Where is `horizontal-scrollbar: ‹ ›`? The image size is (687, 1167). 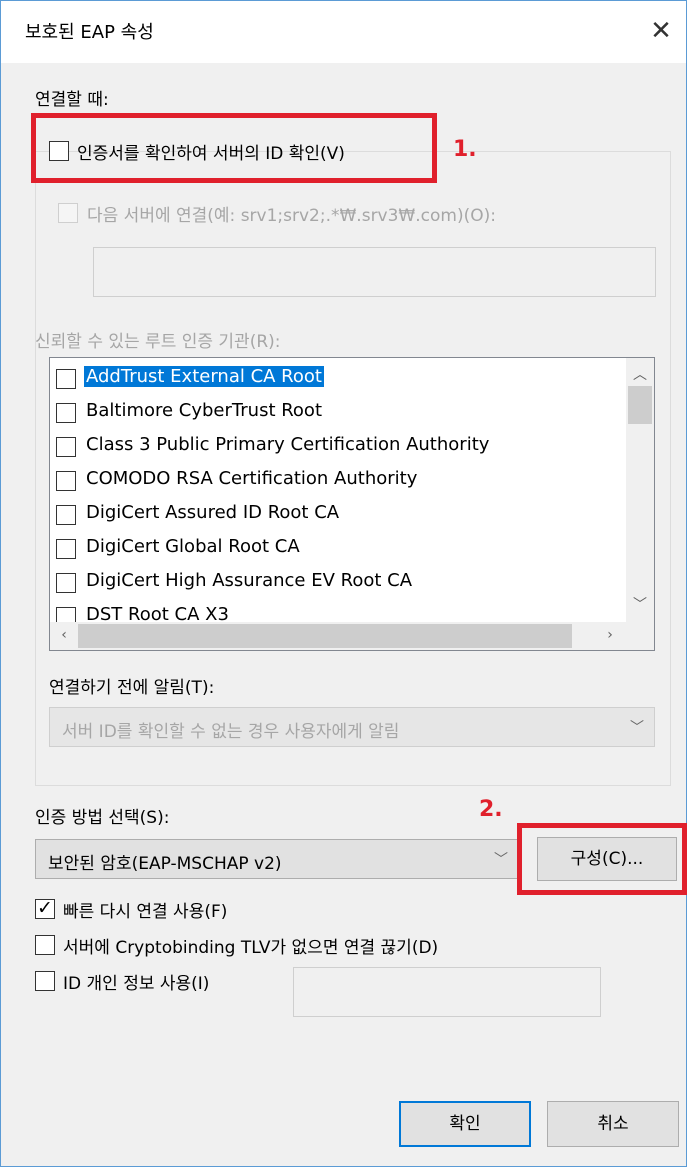 horizontal-scrollbar: ‹ › is located at coordinates (338, 636).